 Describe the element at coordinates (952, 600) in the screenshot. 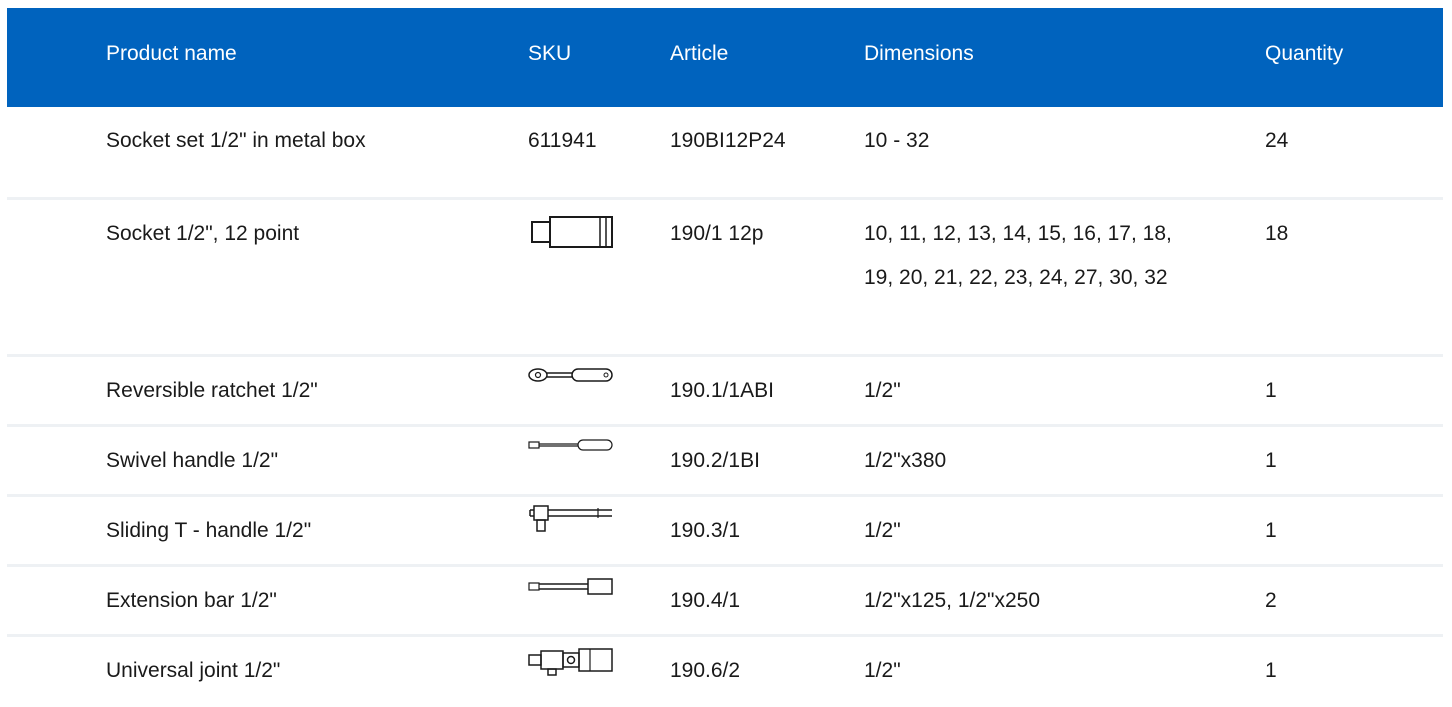

I see `dimensions-value: 1/2"x125, 1/2"x250` at that location.